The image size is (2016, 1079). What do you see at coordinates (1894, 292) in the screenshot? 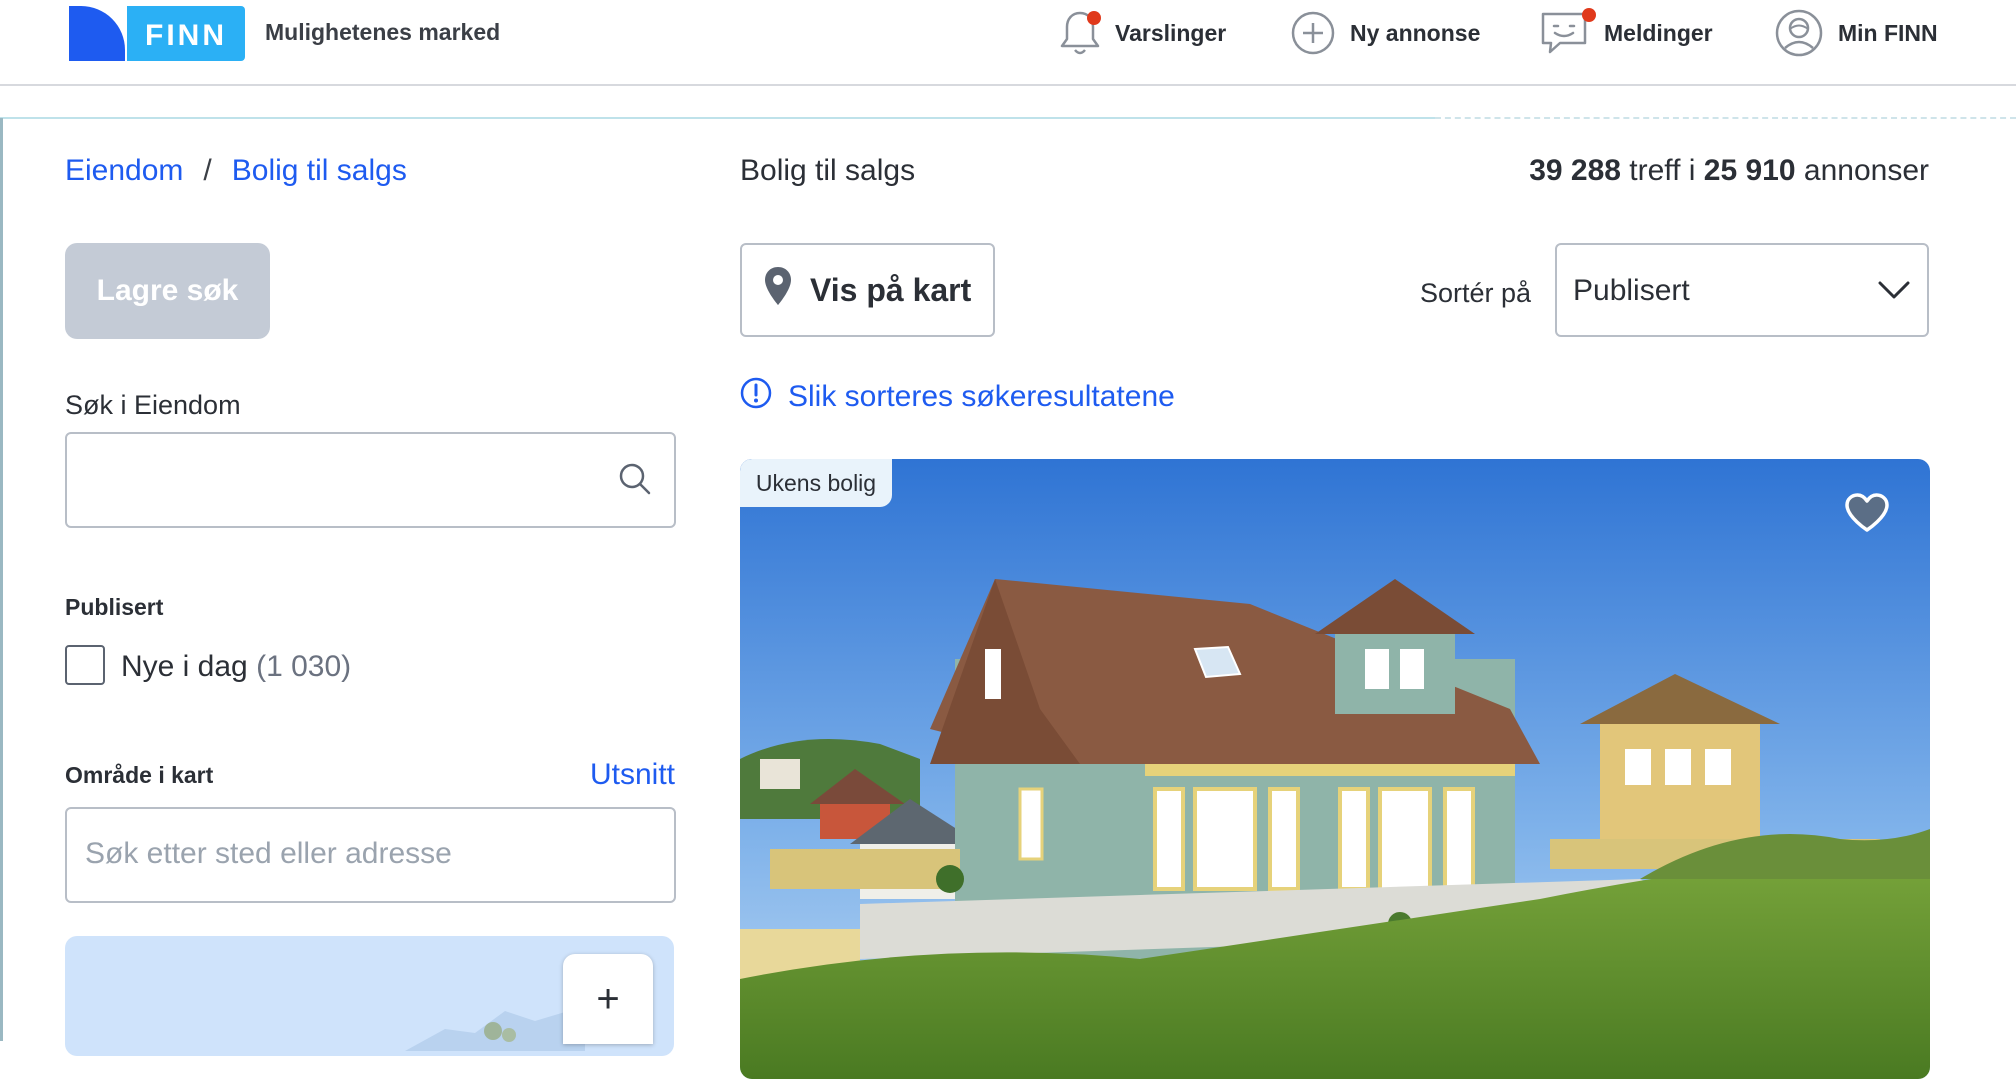
I see `chevron-down-icon` at bounding box center [1894, 292].